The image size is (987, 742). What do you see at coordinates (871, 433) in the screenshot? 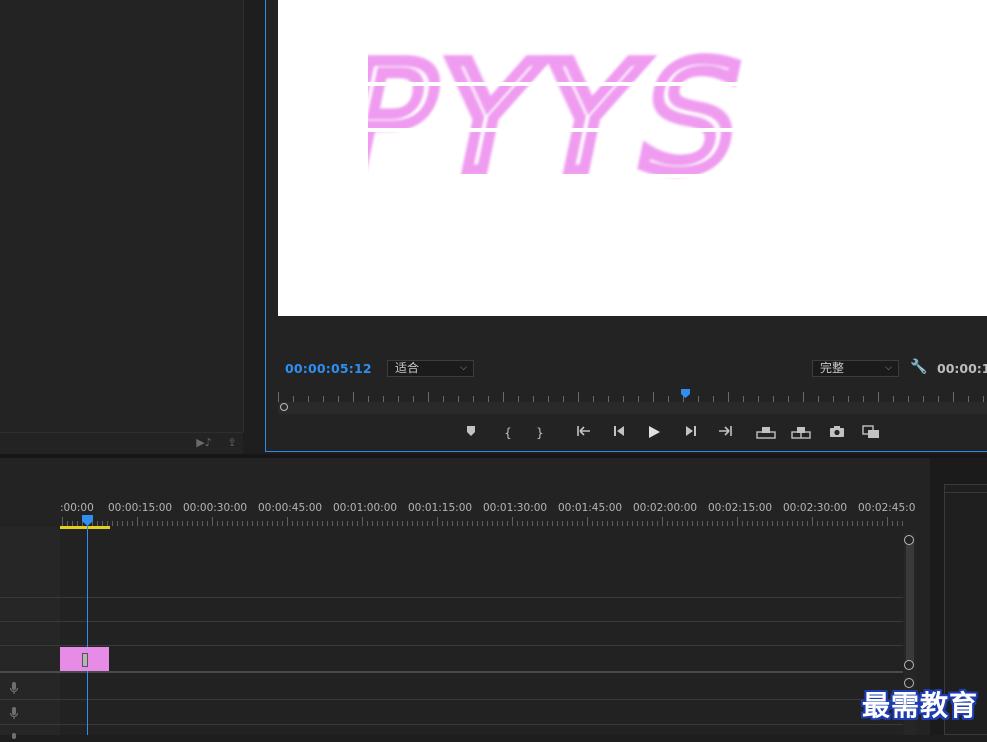
I see `compare-icon` at bounding box center [871, 433].